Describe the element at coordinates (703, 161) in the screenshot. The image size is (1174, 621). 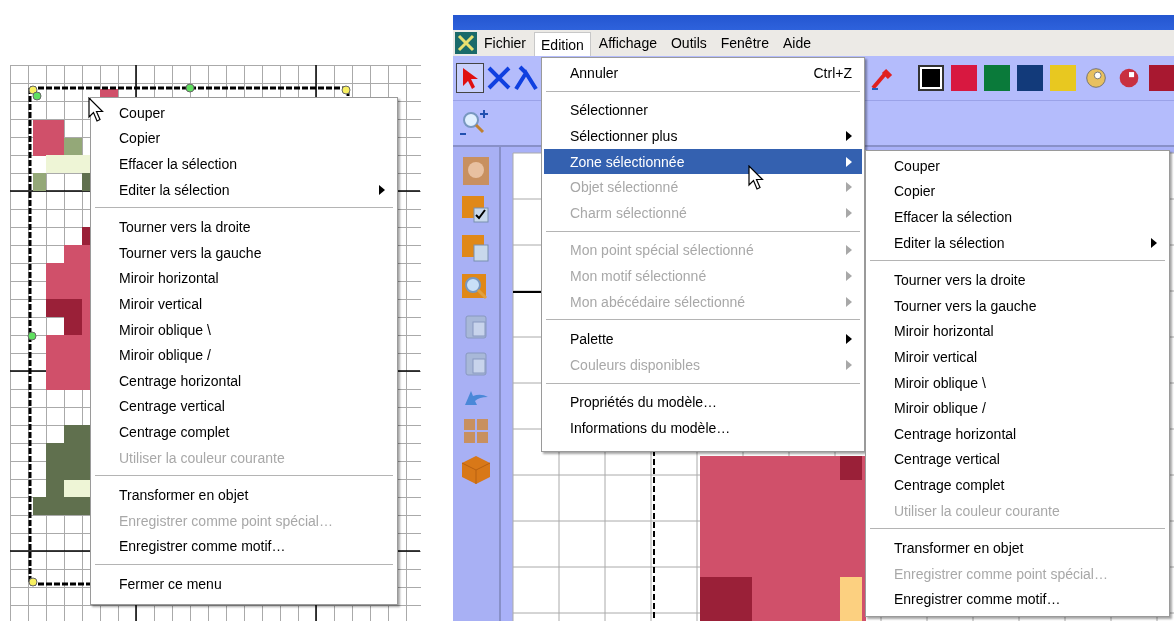
I see `menu-item: Zone sélectionnée` at that location.